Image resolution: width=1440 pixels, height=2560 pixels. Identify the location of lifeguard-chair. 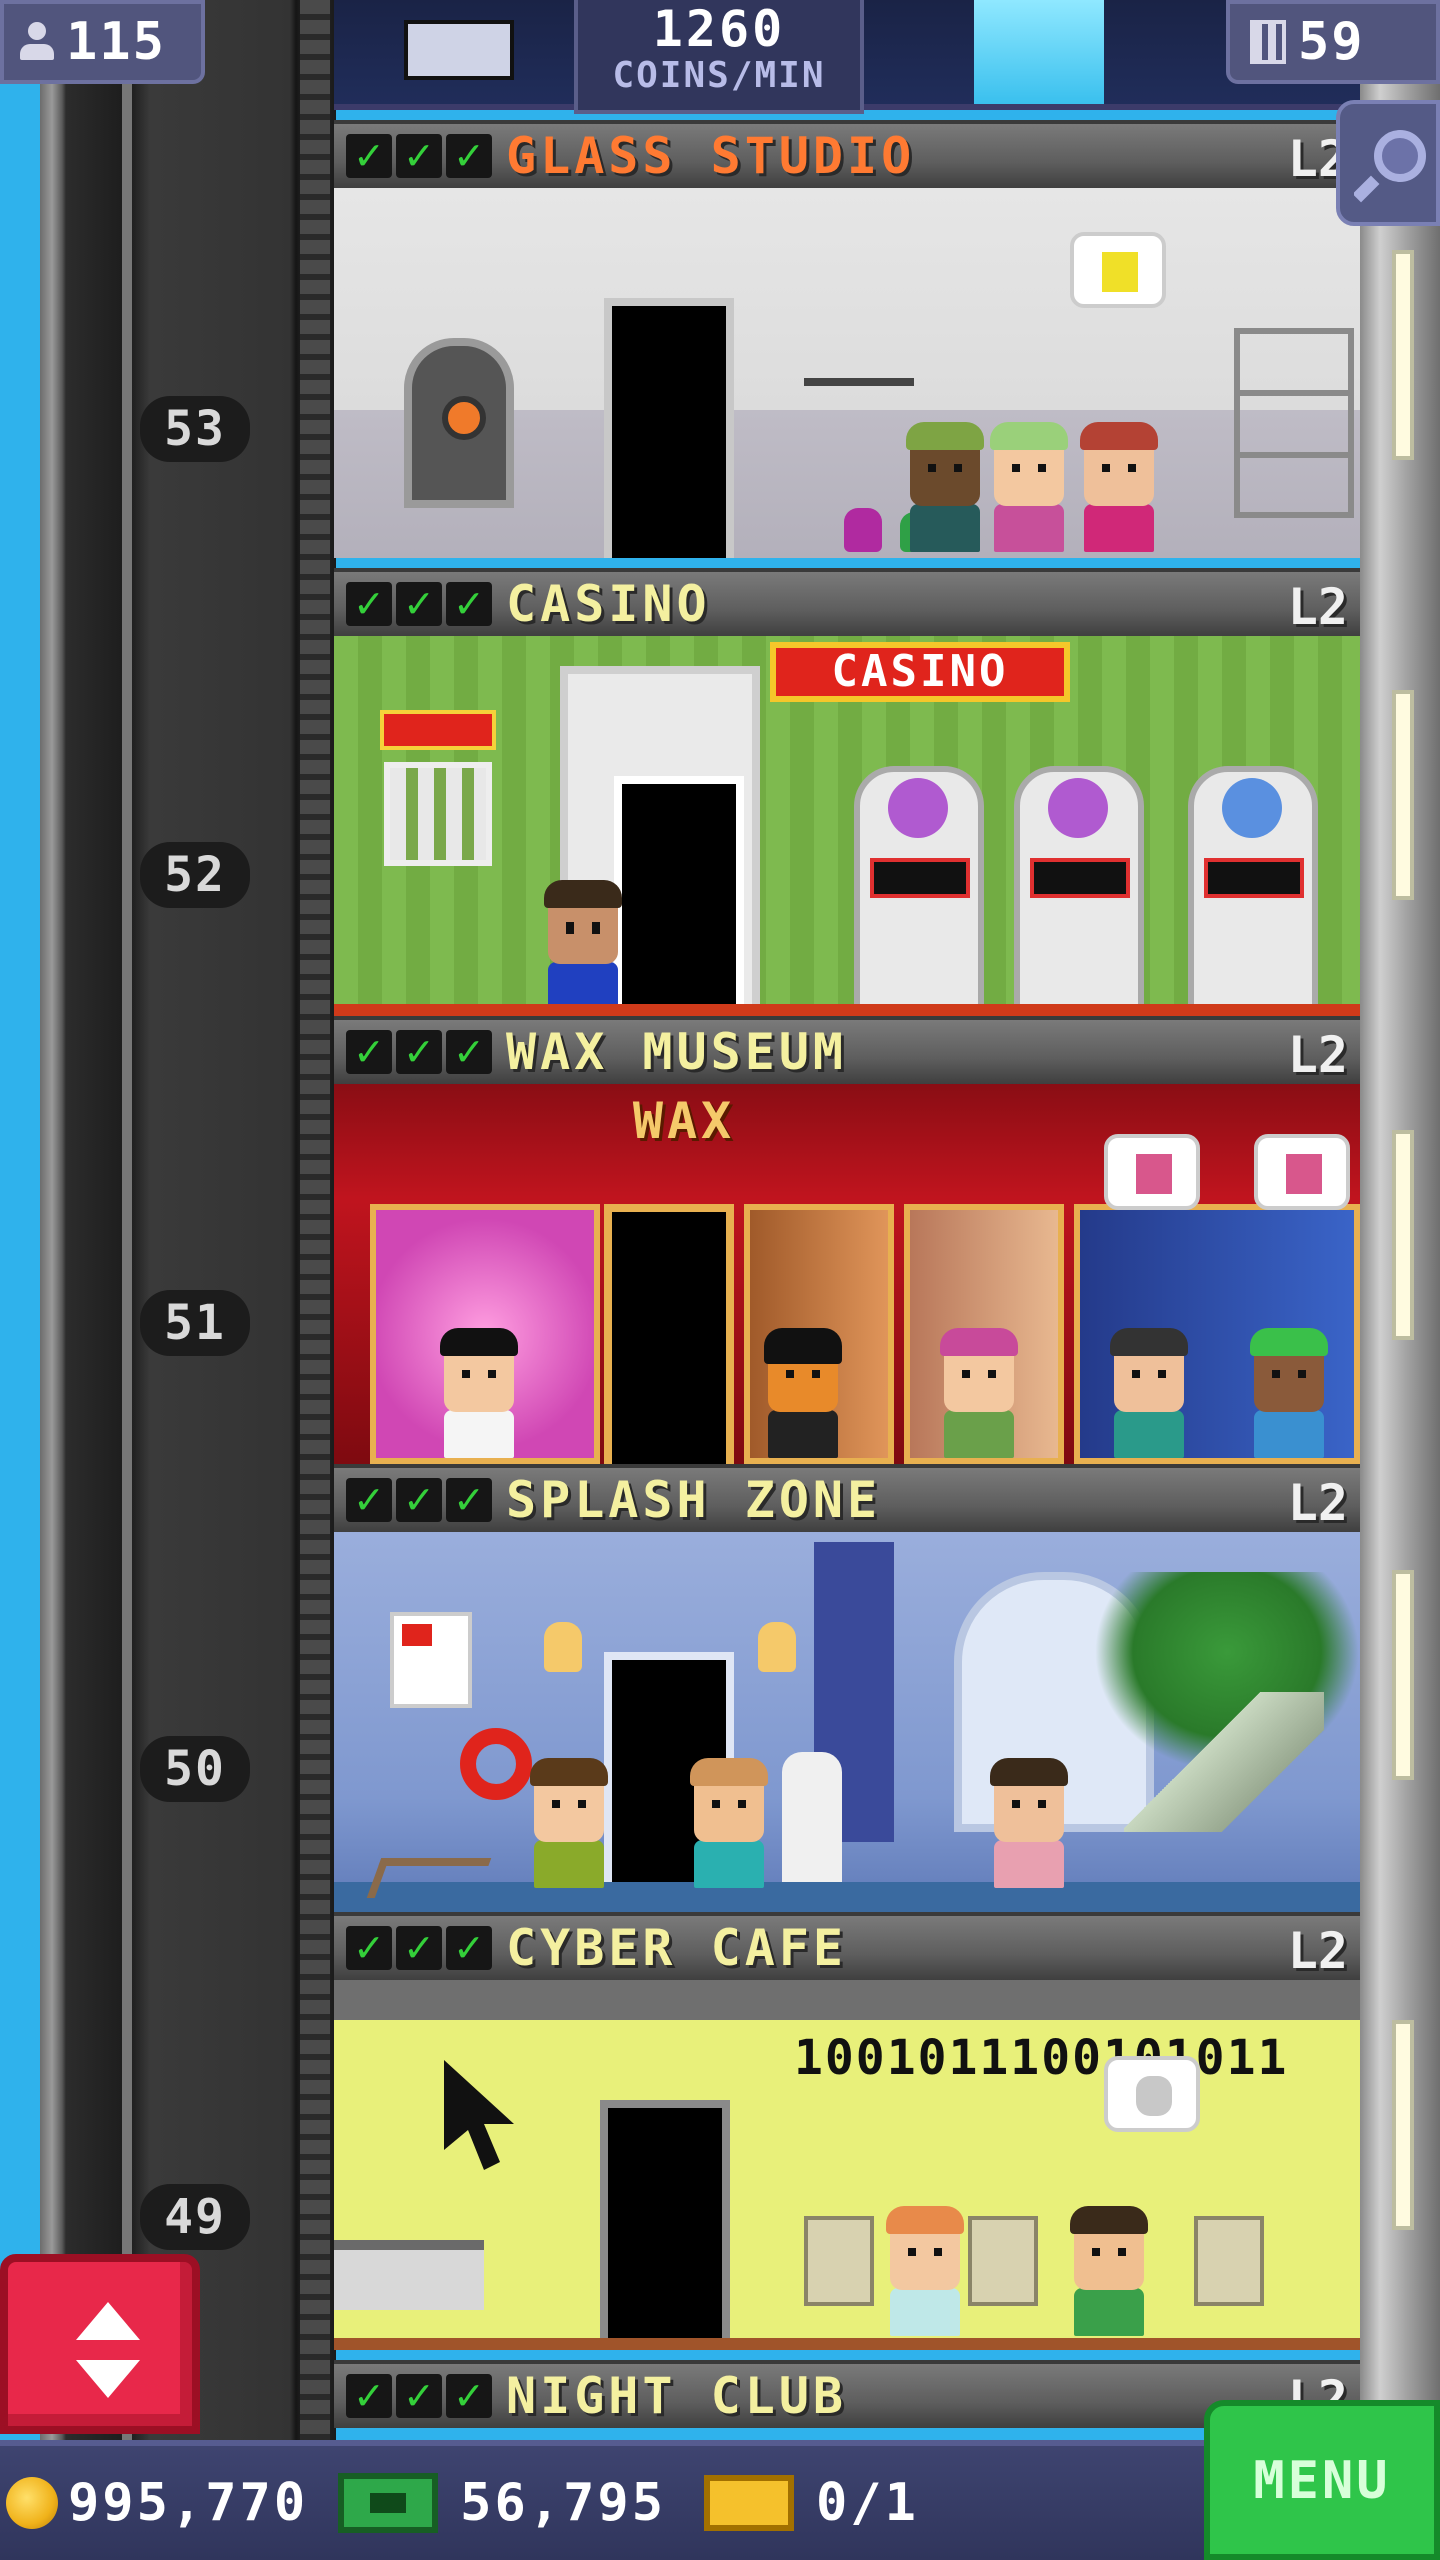
(812, 1817).